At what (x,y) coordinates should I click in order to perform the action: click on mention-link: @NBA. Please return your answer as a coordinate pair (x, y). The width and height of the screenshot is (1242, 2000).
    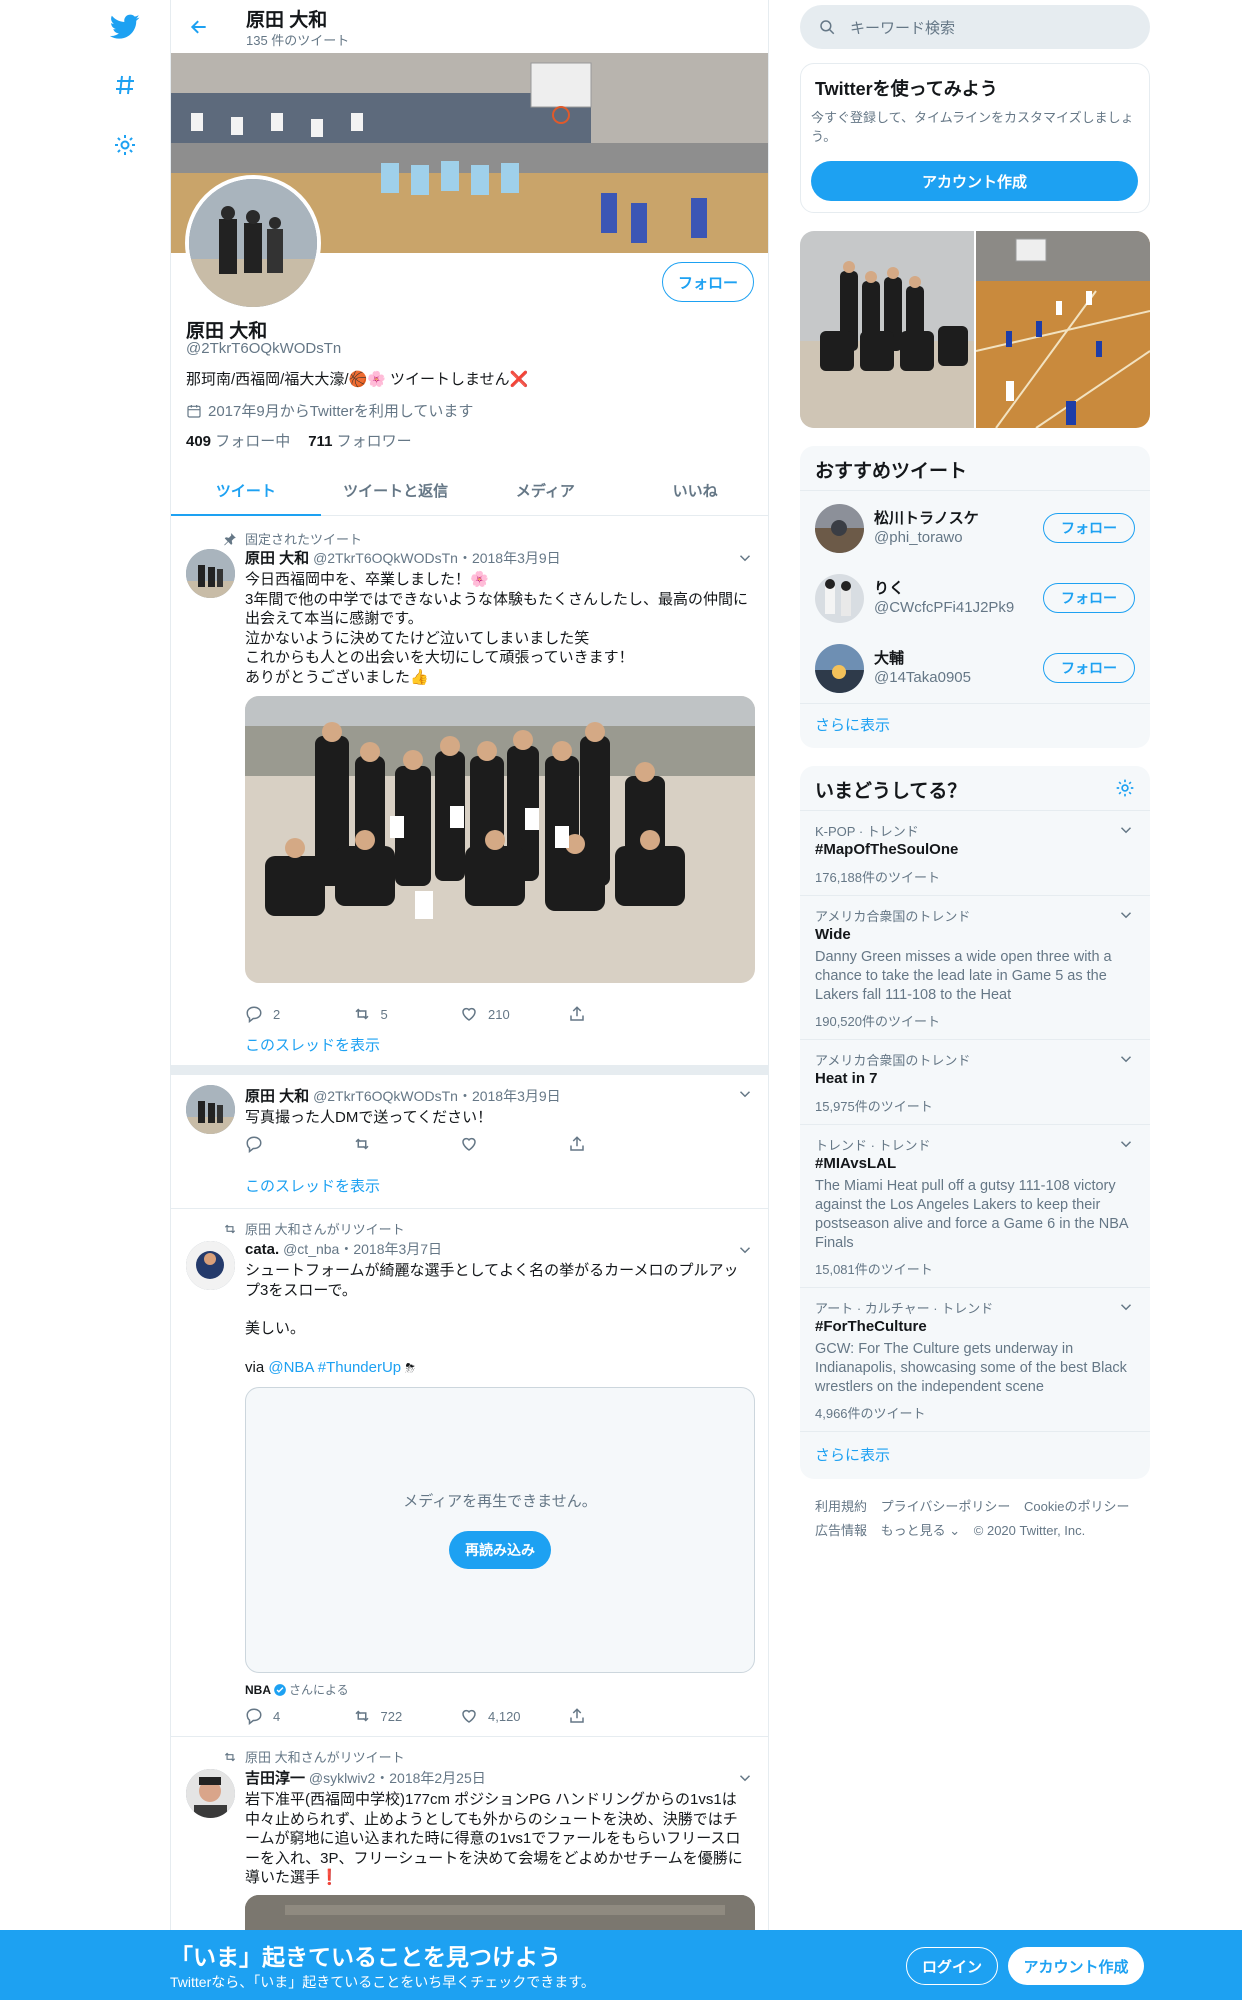
    Looking at the image, I should click on (290, 1367).